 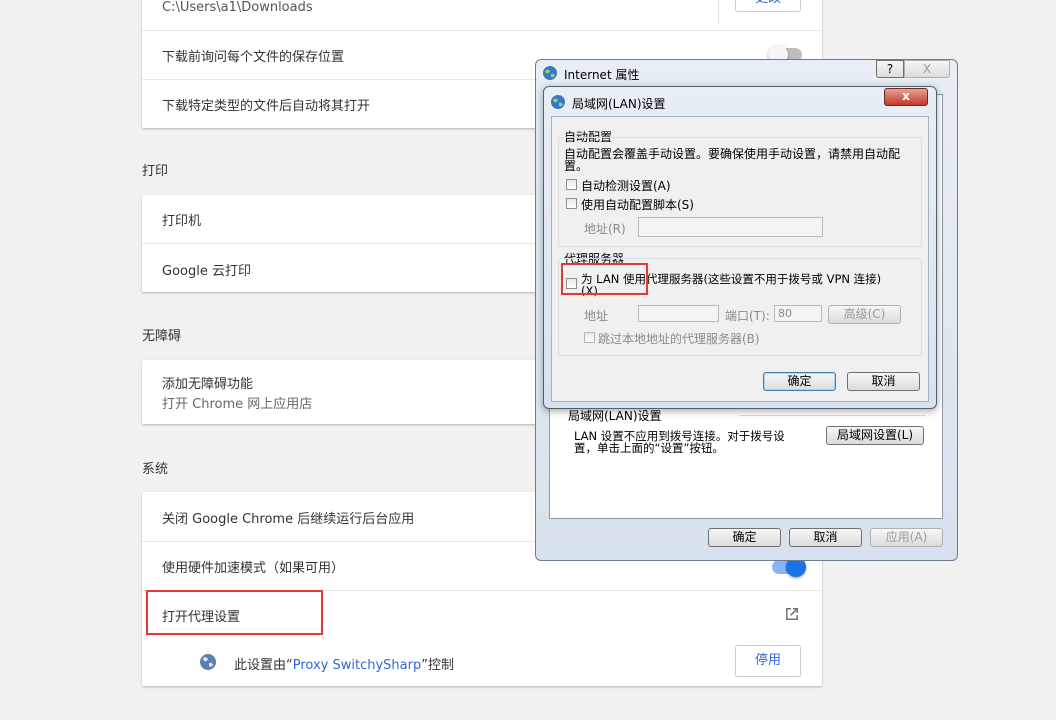 What do you see at coordinates (253, 568) in the screenshot?
I see `hardware-accel-label: 使用硬件加速模式（如果可用）` at bounding box center [253, 568].